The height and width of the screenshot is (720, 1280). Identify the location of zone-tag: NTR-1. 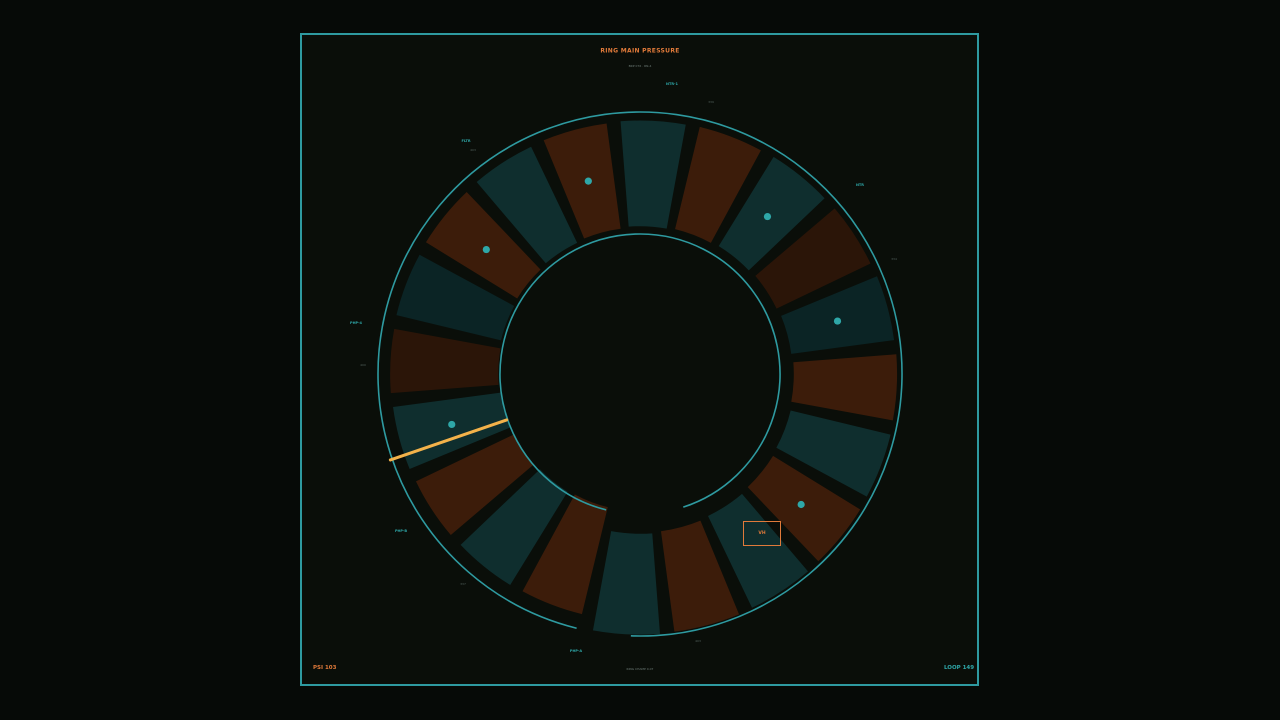
(672, 84).